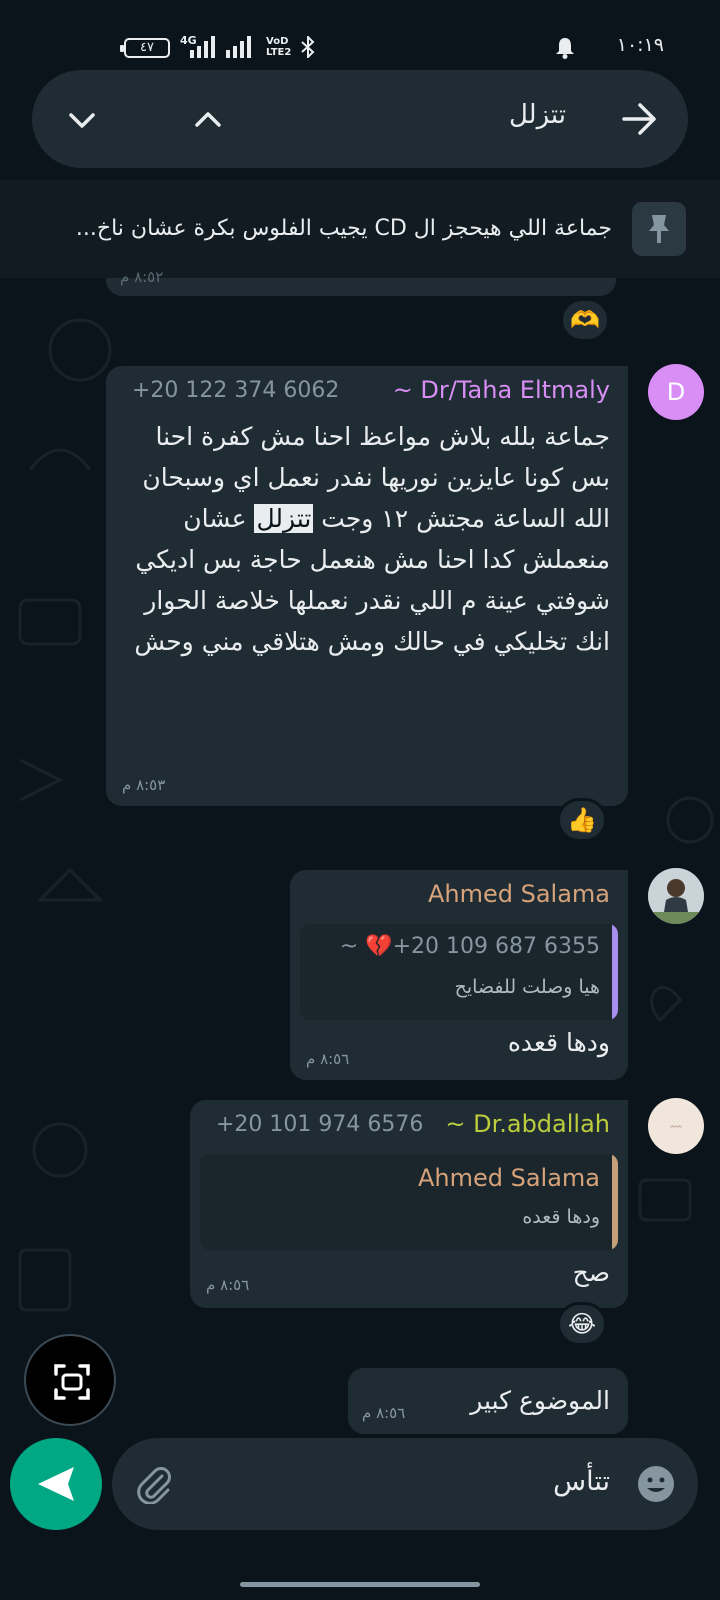 The height and width of the screenshot is (1600, 720). What do you see at coordinates (320, 1124) in the screenshot?
I see `sender-phone: +20 101 974 6576` at bounding box center [320, 1124].